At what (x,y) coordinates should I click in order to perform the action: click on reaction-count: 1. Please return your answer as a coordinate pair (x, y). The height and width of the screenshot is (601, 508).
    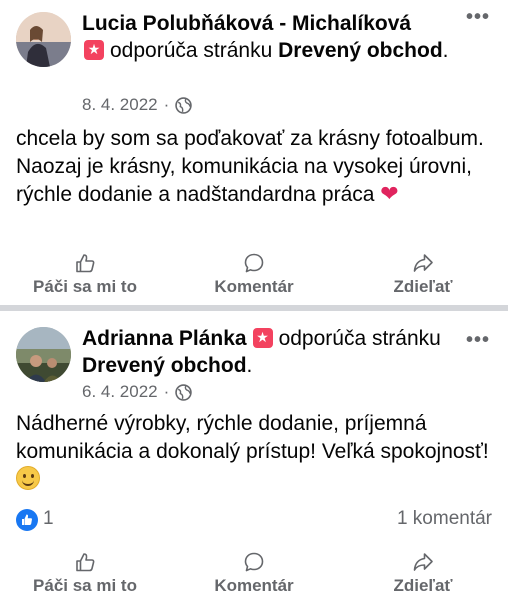
    Looking at the image, I should click on (48, 519).